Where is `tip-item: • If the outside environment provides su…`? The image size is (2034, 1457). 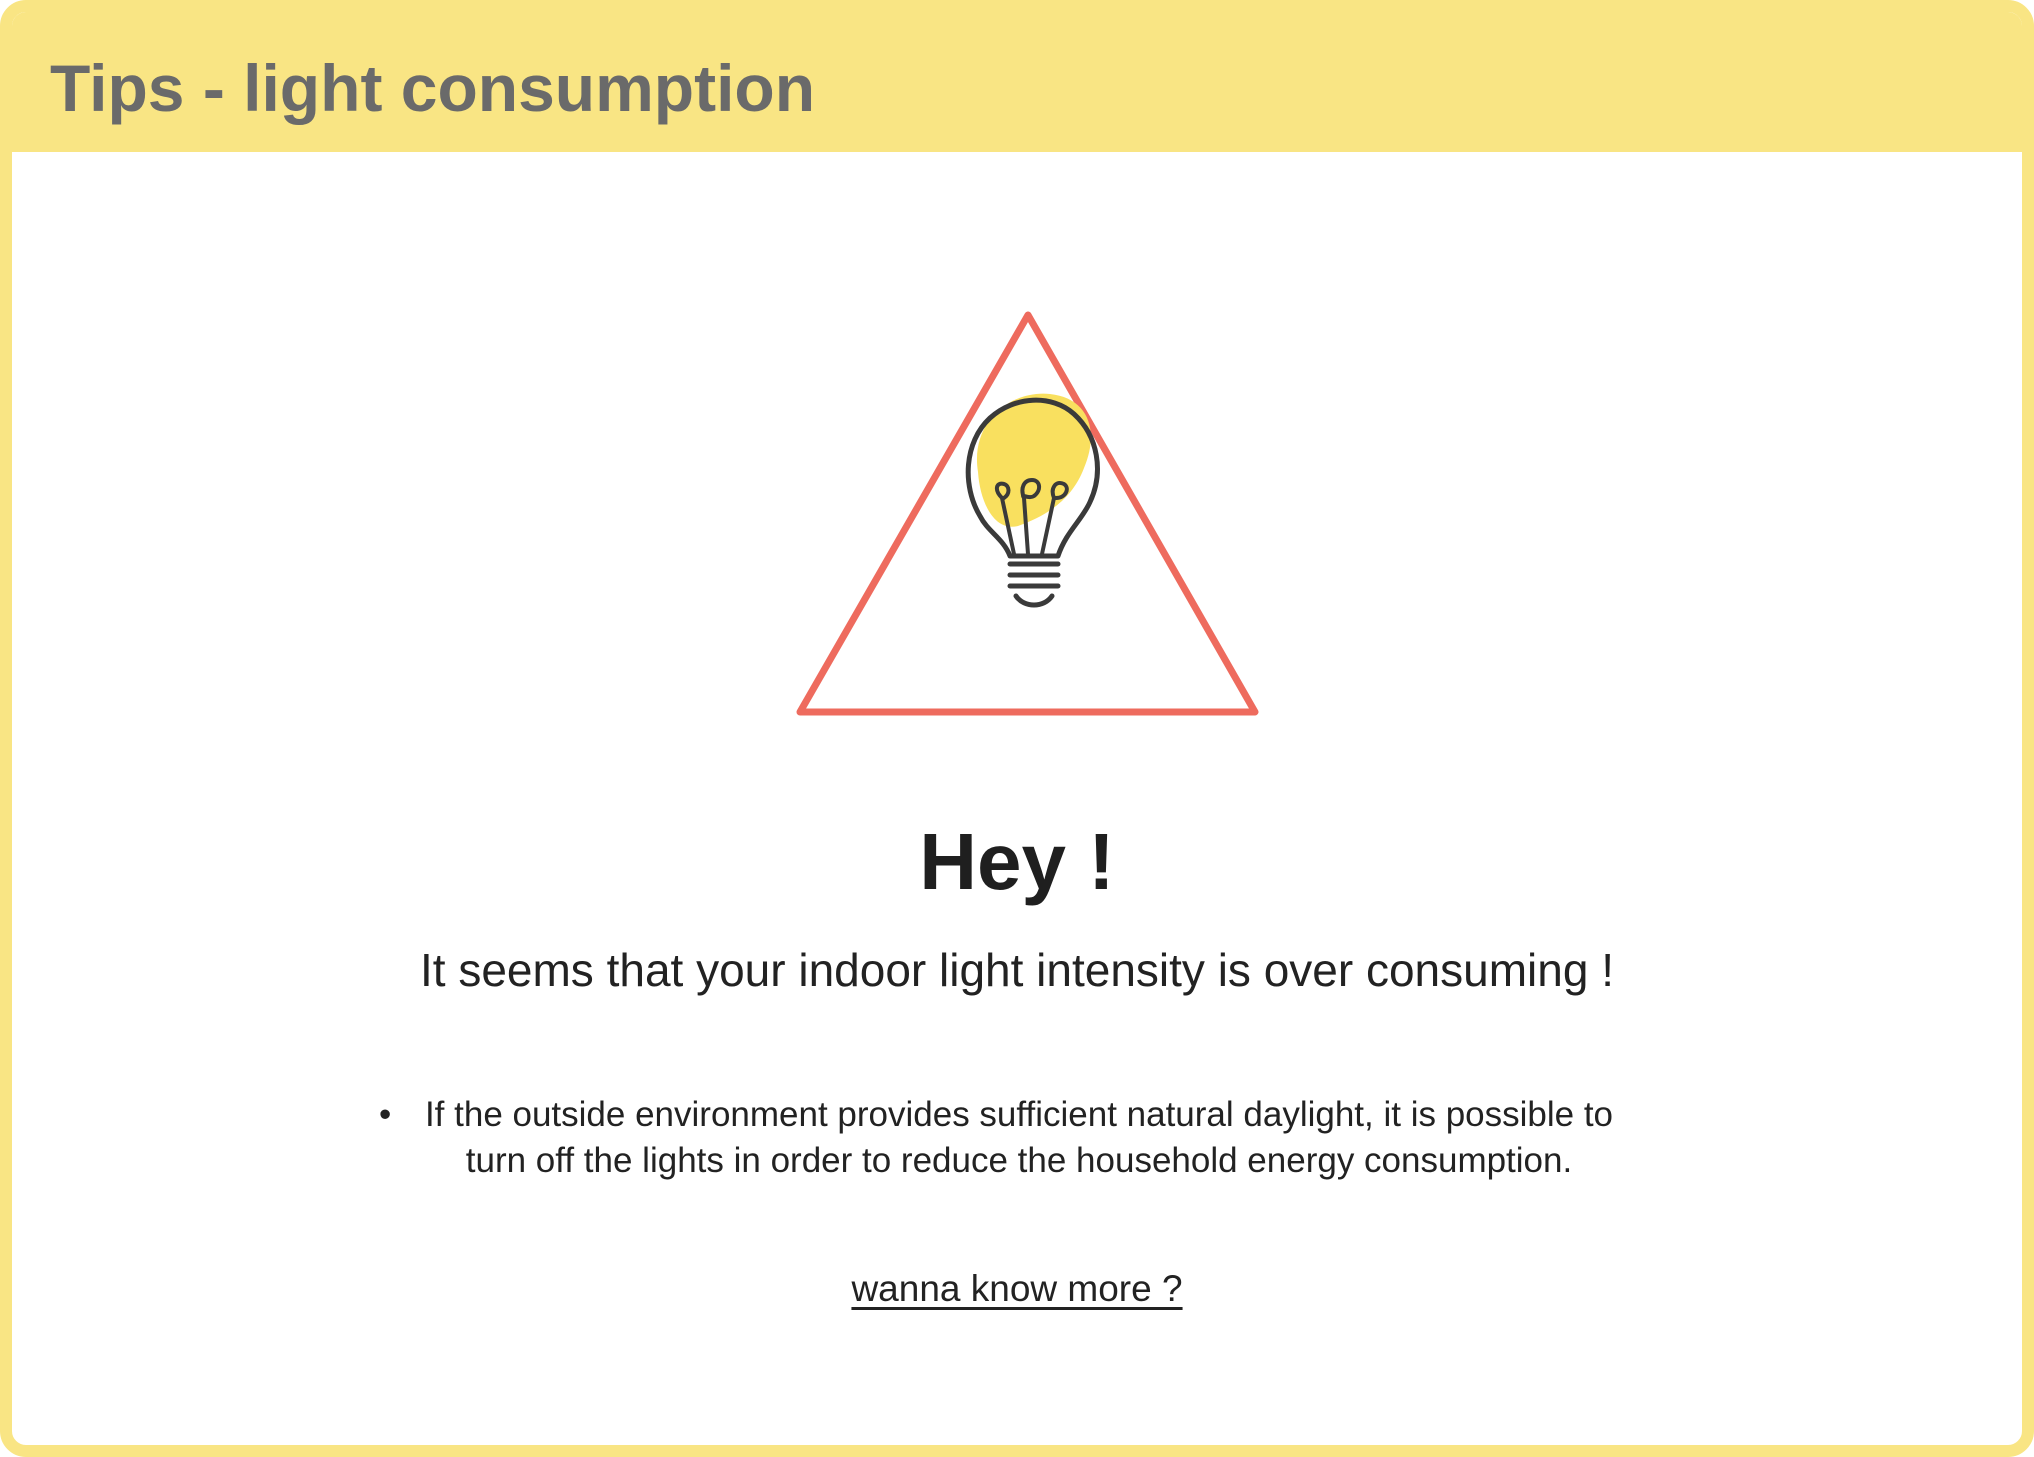
tip-item: • If the outside environment provides su… is located at coordinates (1029, 1138).